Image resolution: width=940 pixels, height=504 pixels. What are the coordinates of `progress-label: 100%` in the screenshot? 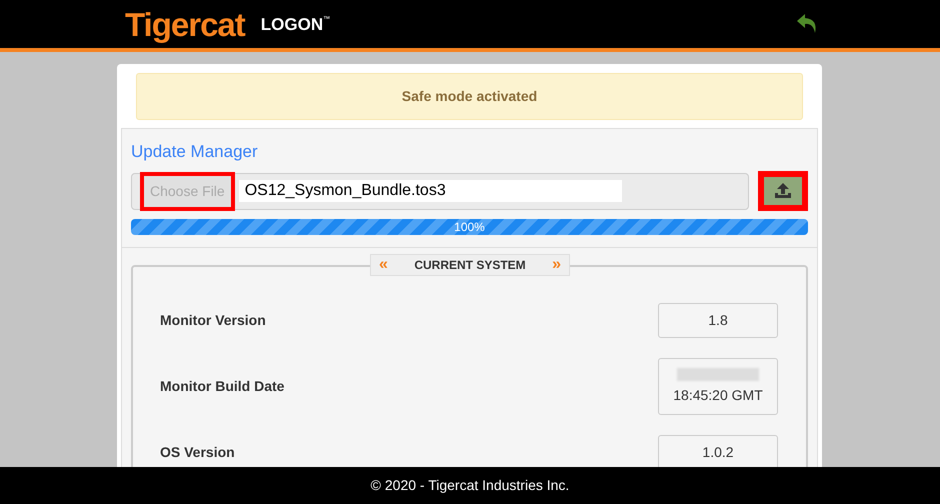 It's located at (469, 227).